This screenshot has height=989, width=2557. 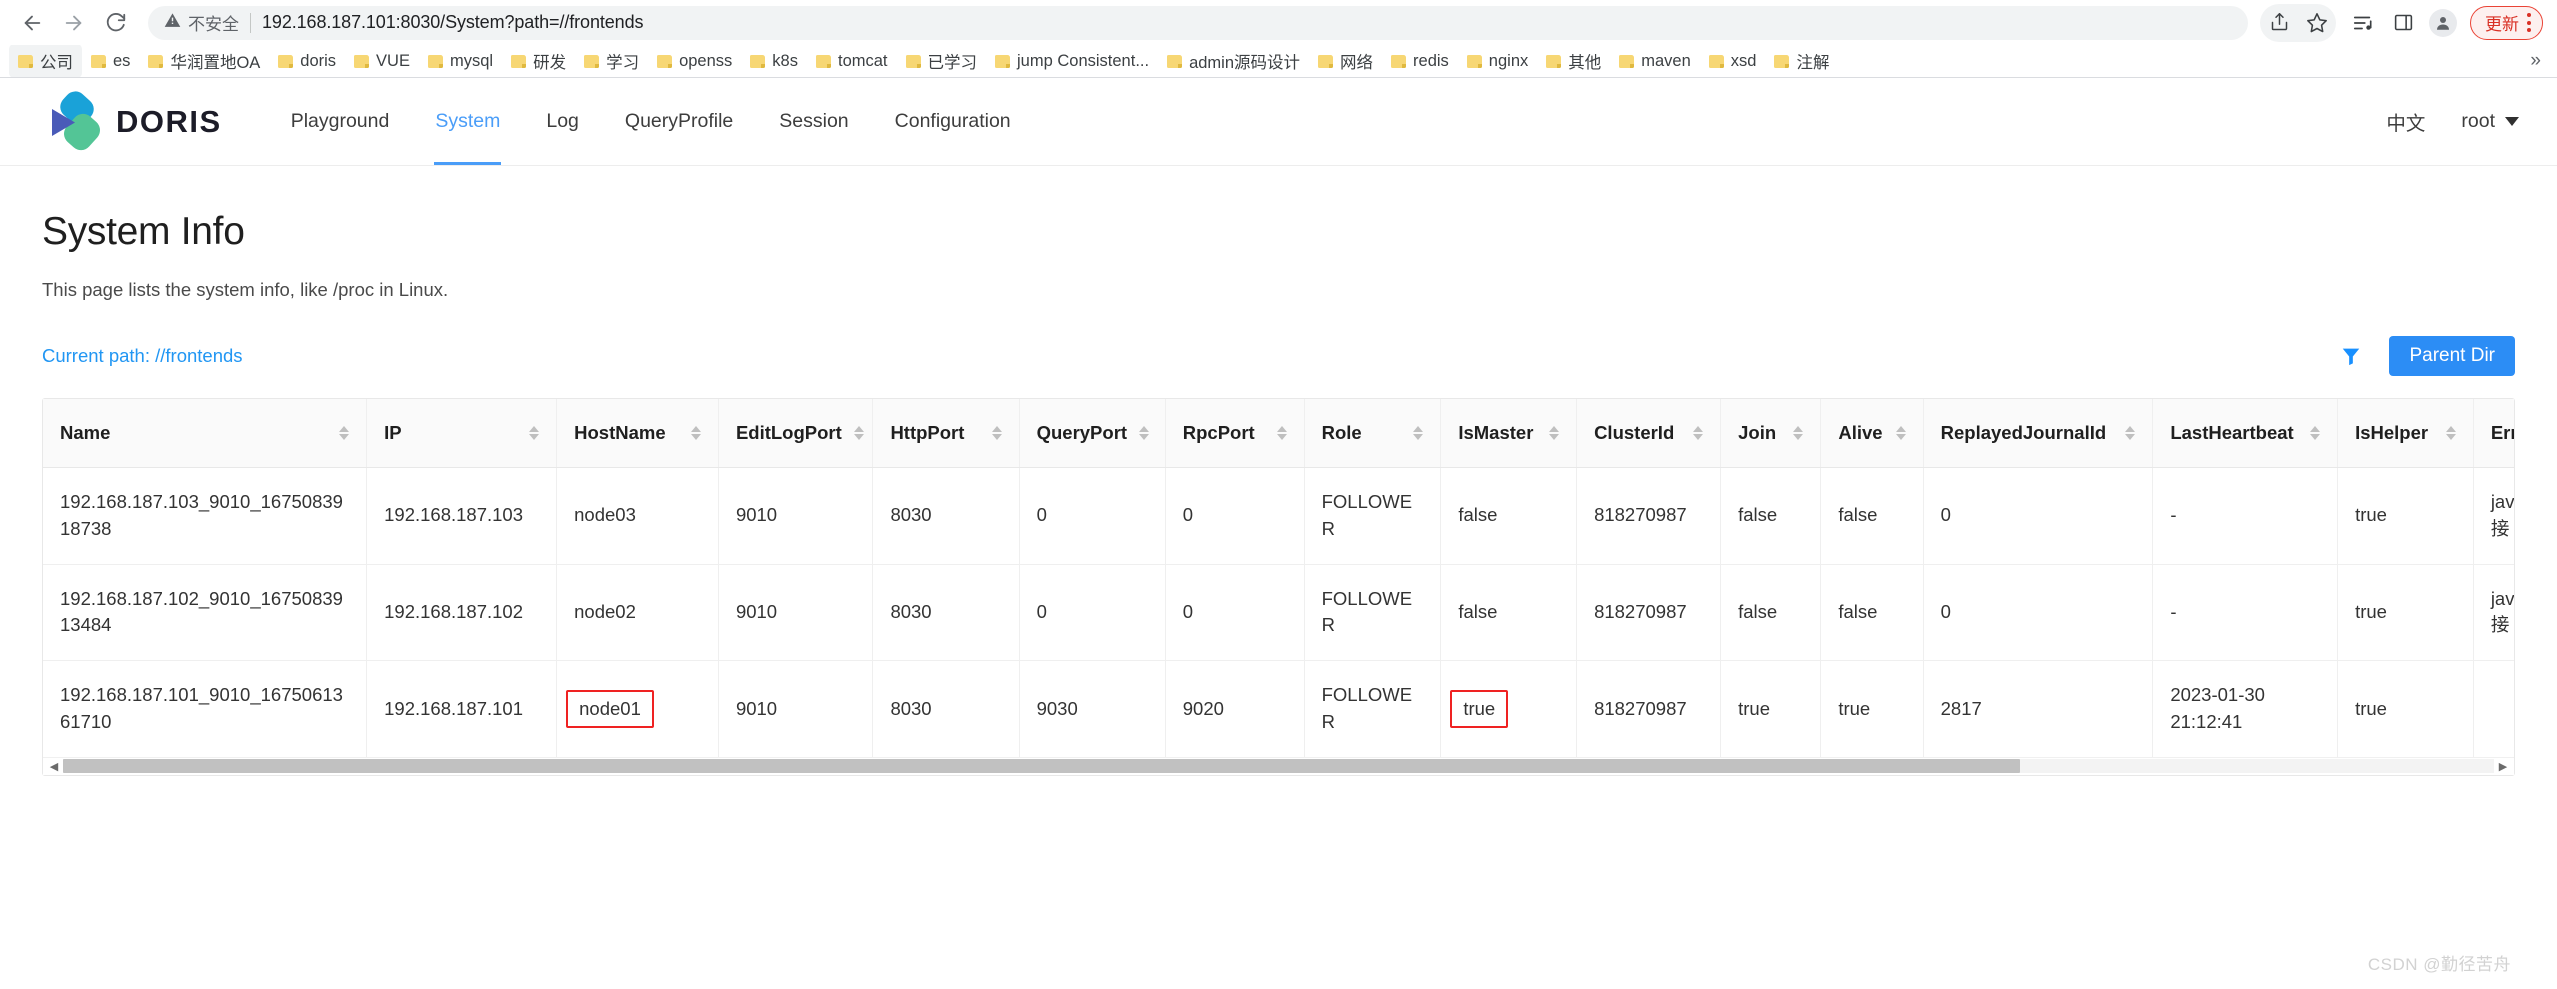 I want to click on column-header-httpport: HttpPort, so click(x=946, y=433).